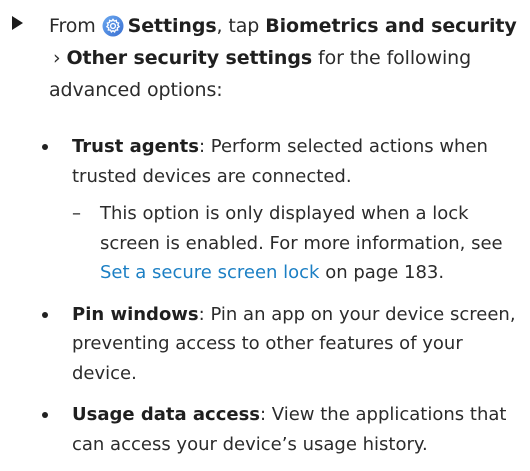 Image resolution: width=530 pixels, height=471 pixels. What do you see at coordinates (382, 272) in the screenshot?
I see `sub-text-end: on page 183.` at bounding box center [382, 272].